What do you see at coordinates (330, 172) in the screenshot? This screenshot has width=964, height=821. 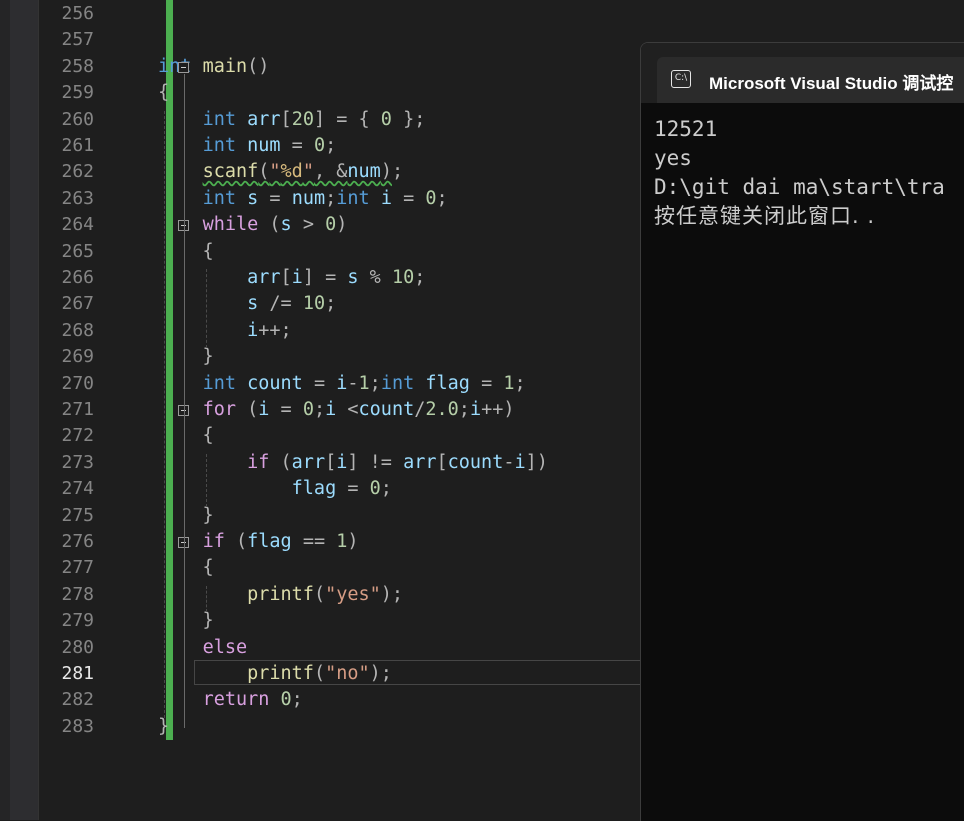 I see `code-token: , &` at bounding box center [330, 172].